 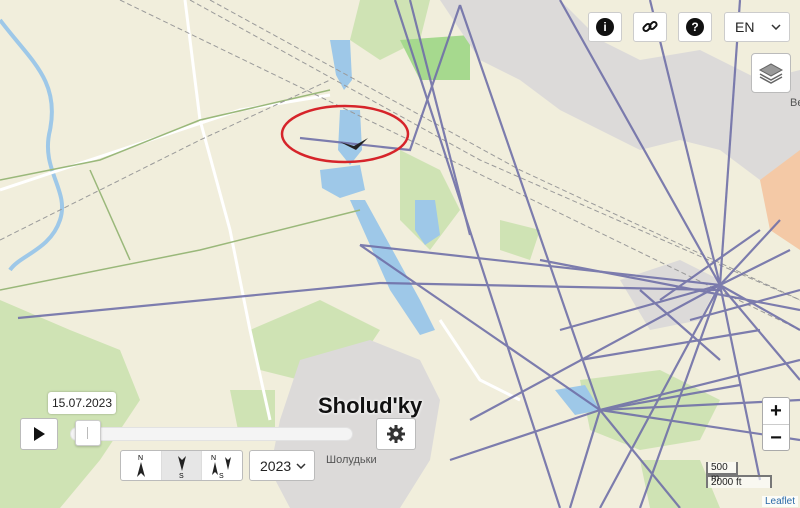 I want to click on north-south-arrows-icon: N S, so click(x=221, y=467).